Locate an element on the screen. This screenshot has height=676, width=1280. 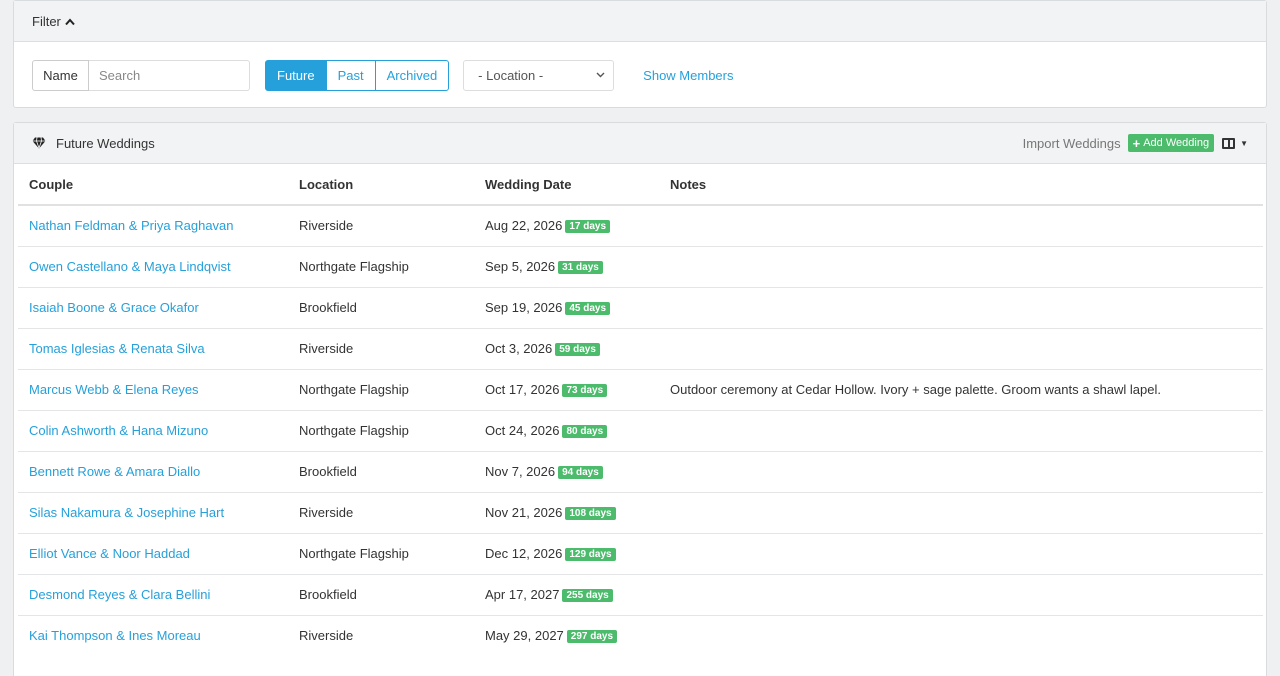
wedding-date: Oct 3, 2026 is located at coordinates (519, 348).